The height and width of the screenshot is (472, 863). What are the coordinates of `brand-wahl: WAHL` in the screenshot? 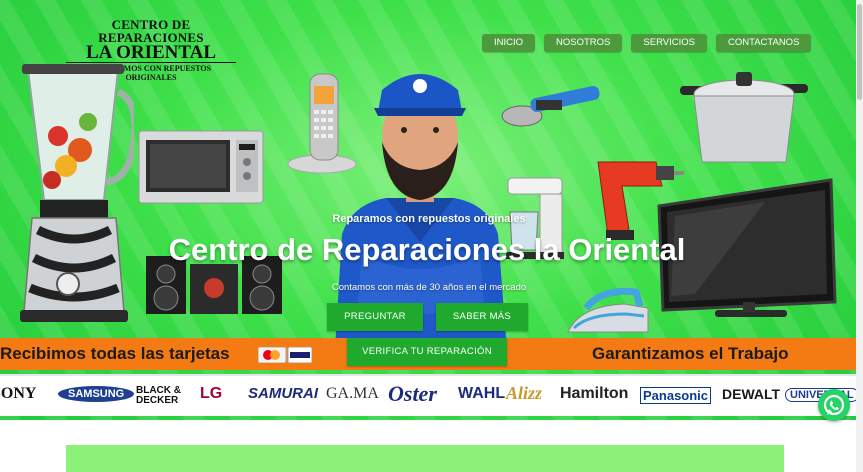 It's located at (482, 393).